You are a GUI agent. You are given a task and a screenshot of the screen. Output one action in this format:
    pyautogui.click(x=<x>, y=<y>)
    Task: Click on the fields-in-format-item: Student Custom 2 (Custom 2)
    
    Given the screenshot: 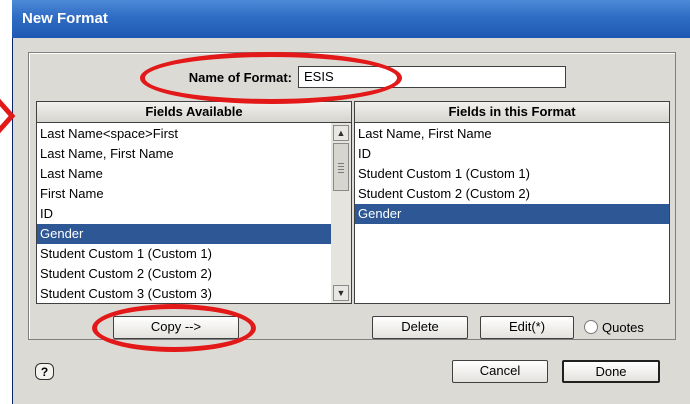 What is the action you would take?
    pyautogui.click(x=512, y=194)
    